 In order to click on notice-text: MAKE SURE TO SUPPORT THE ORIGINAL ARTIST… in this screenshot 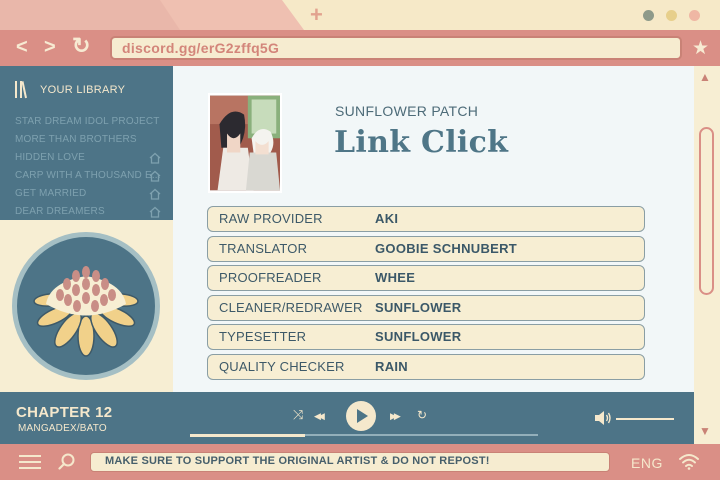, I will do `click(297, 461)`.